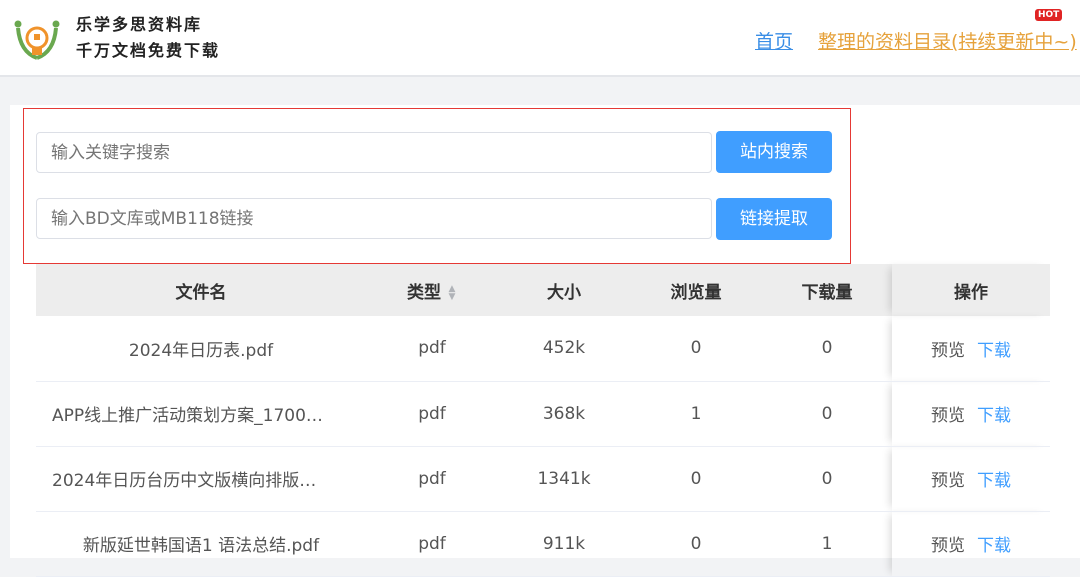 The image size is (1080, 577). I want to click on table-row: 2024年日历台历中文版横向排版… pdf 1341k 0 0 预览 下载, so click(543, 479).